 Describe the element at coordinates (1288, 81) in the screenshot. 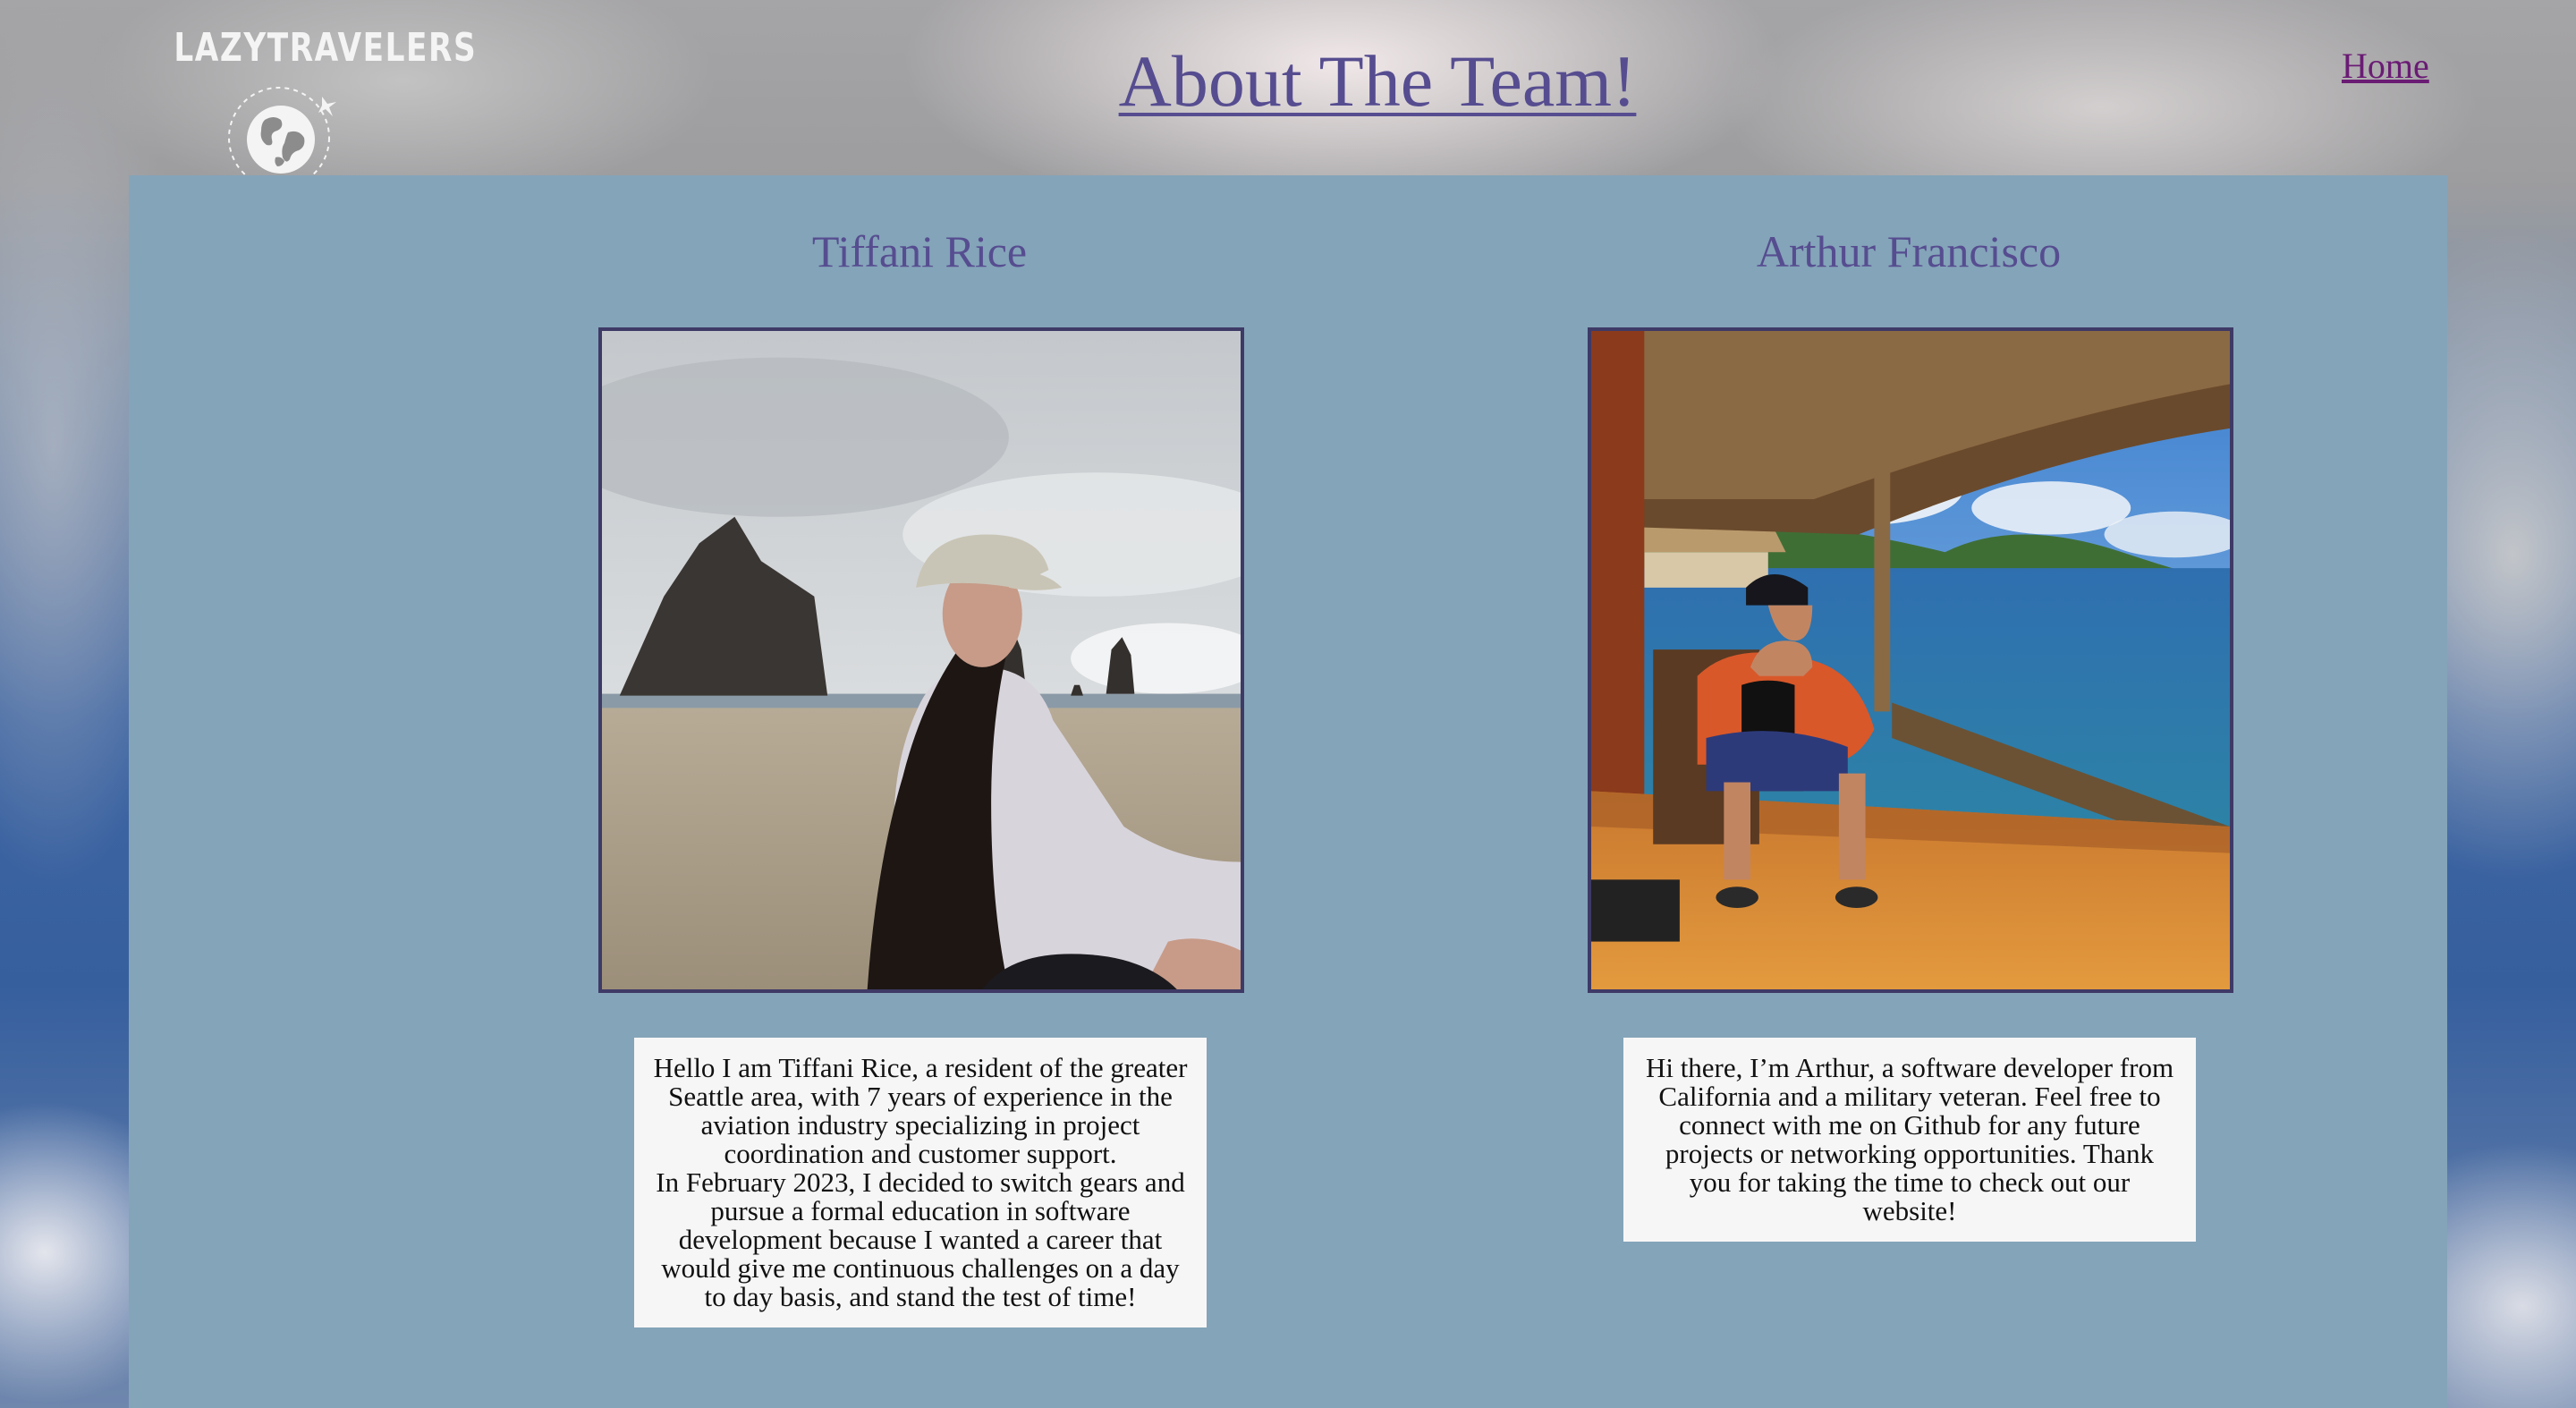

I see `page-title: About The Team!` at that location.